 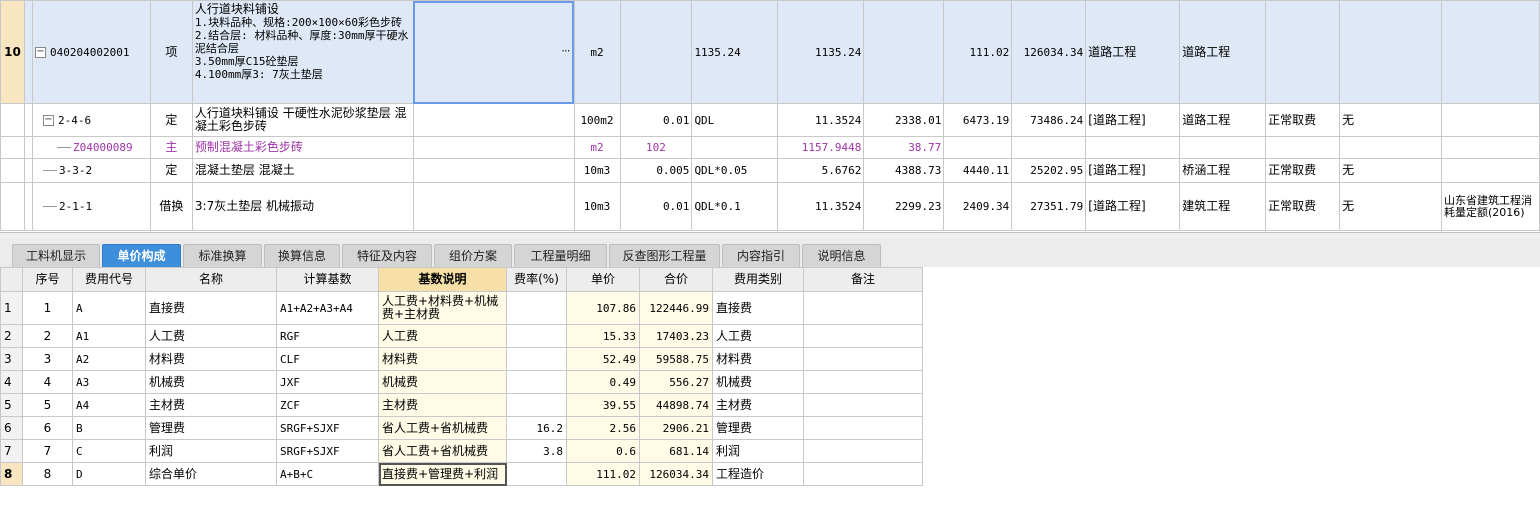 What do you see at coordinates (821, 120) in the screenshot?
I see `qty-cell: 11.3524` at bounding box center [821, 120].